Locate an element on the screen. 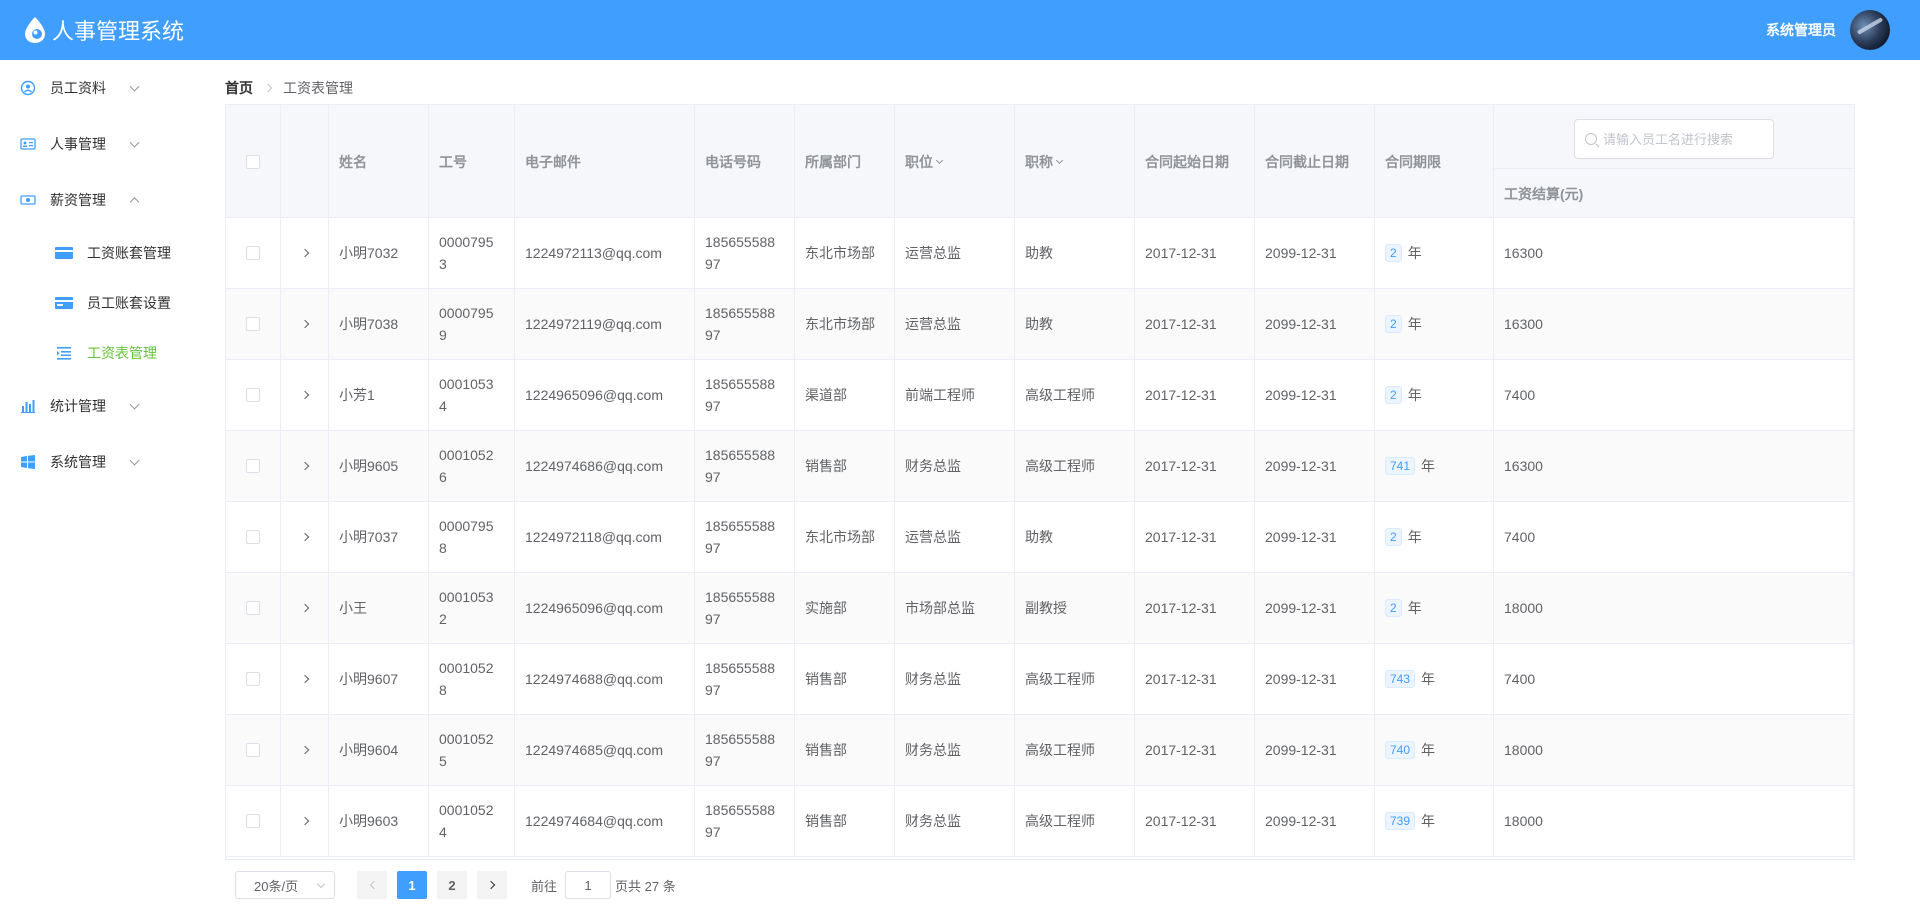 The image size is (1920, 911). search-input is located at coordinates (1683, 139).